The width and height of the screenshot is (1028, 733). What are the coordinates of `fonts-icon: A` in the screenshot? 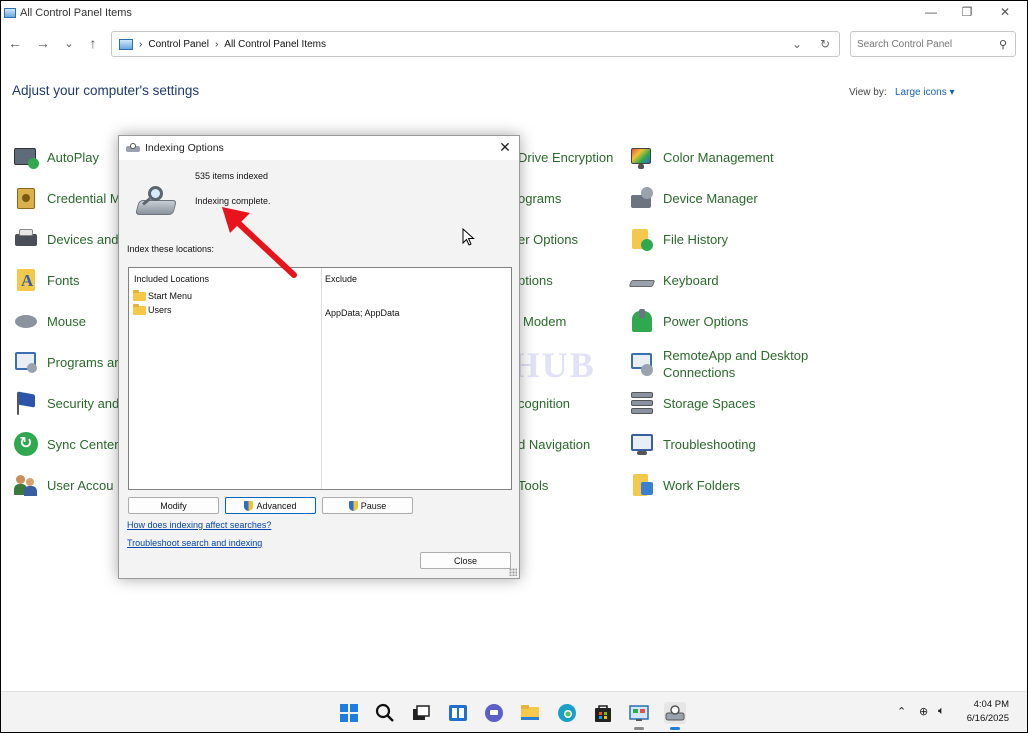 It's located at (26, 280).